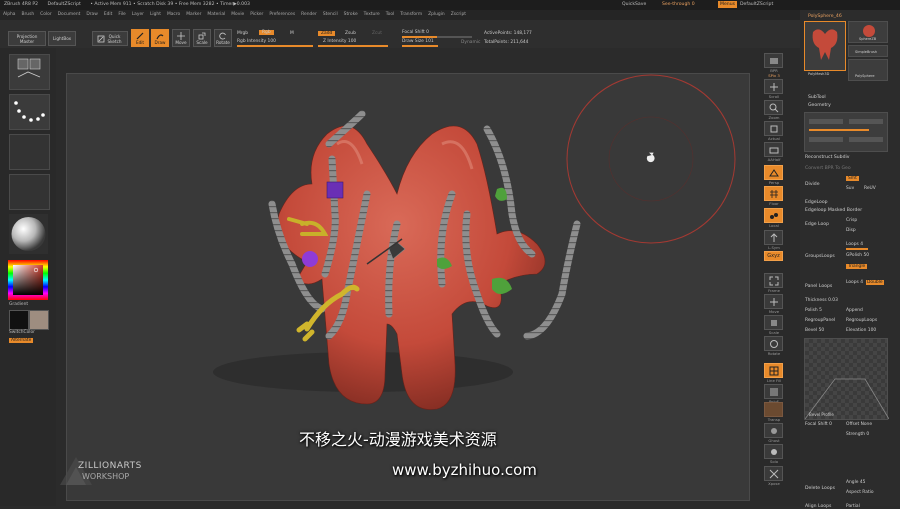  Describe the element at coordinates (138, 15) in the screenshot. I see `menu-layer: Layer` at that location.